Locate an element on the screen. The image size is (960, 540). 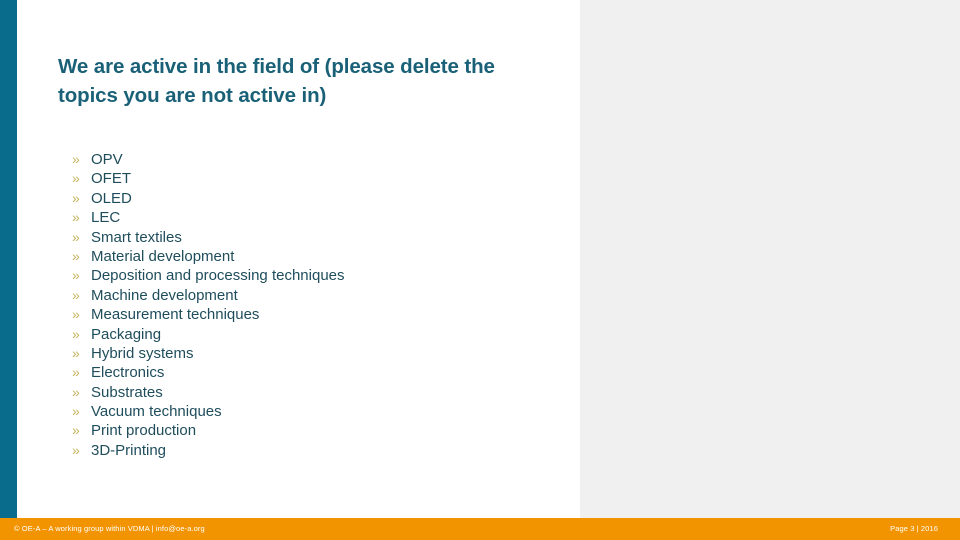
list-item-label: Measurement techniques is located at coordinates (175, 315).